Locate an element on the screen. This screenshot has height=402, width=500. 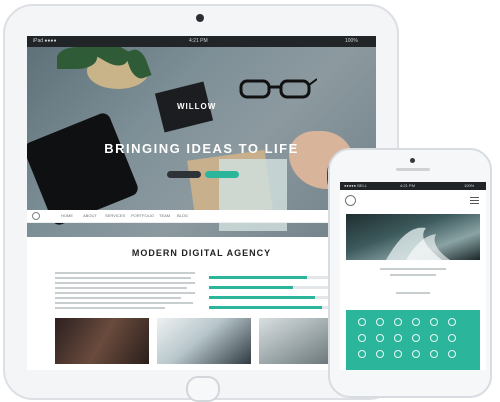
nav-item-team: TEAM is located at coordinates (164, 216).